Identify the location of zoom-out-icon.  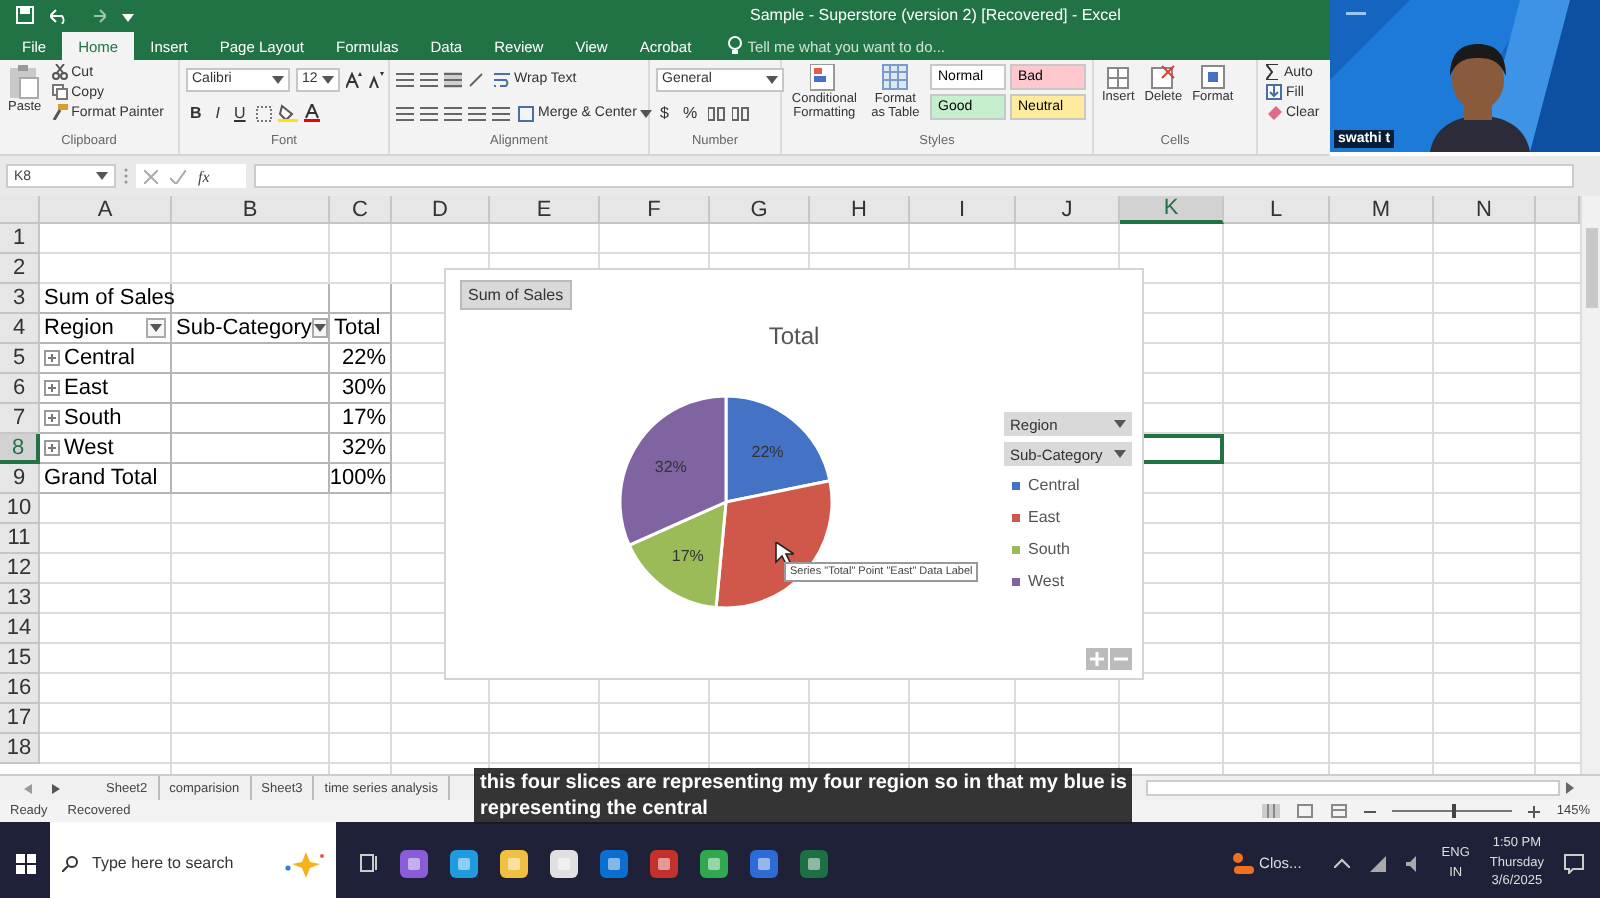
(1370, 811).